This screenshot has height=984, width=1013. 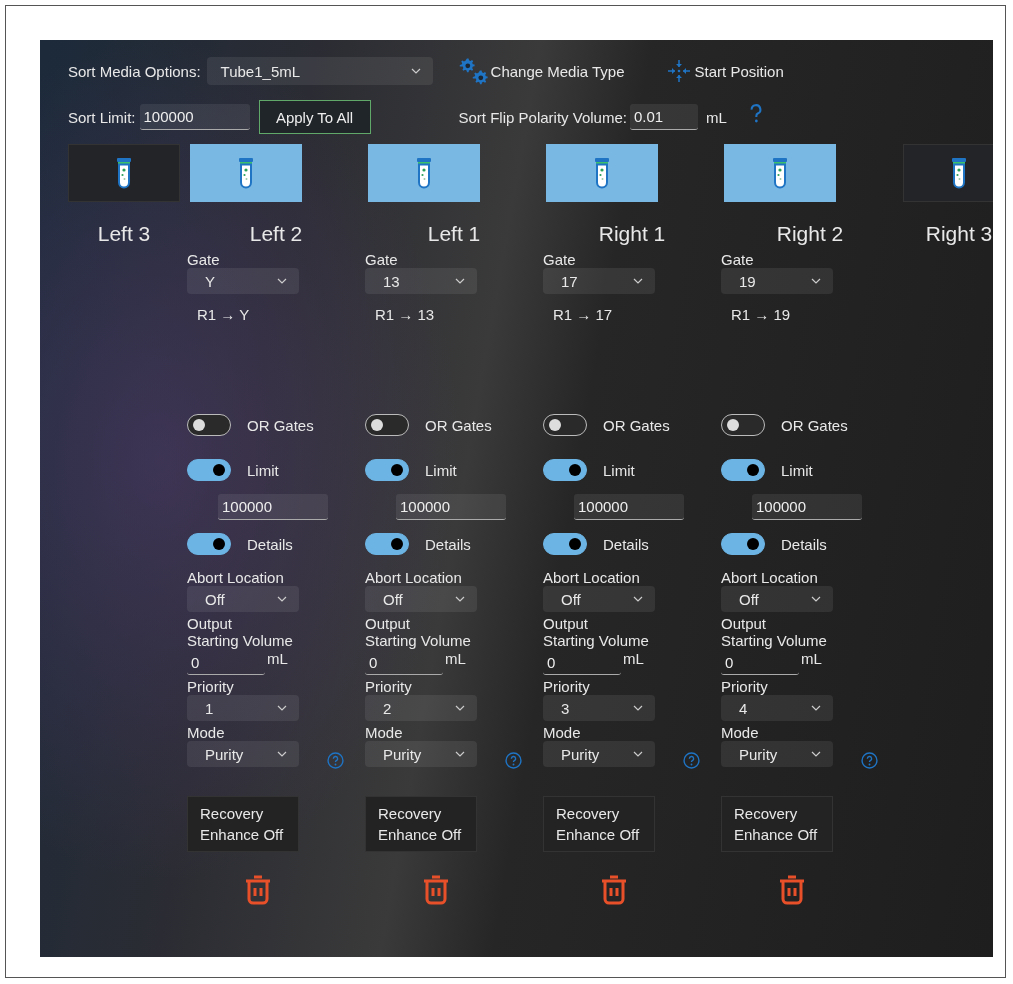 I want to click on start-position-button: Start Position, so click(x=725, y=71).